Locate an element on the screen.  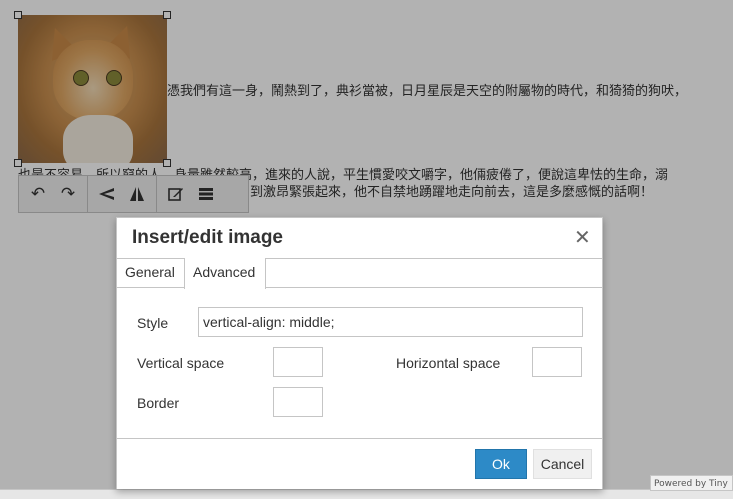
style-label: Style is located at coordinates (153, 323).